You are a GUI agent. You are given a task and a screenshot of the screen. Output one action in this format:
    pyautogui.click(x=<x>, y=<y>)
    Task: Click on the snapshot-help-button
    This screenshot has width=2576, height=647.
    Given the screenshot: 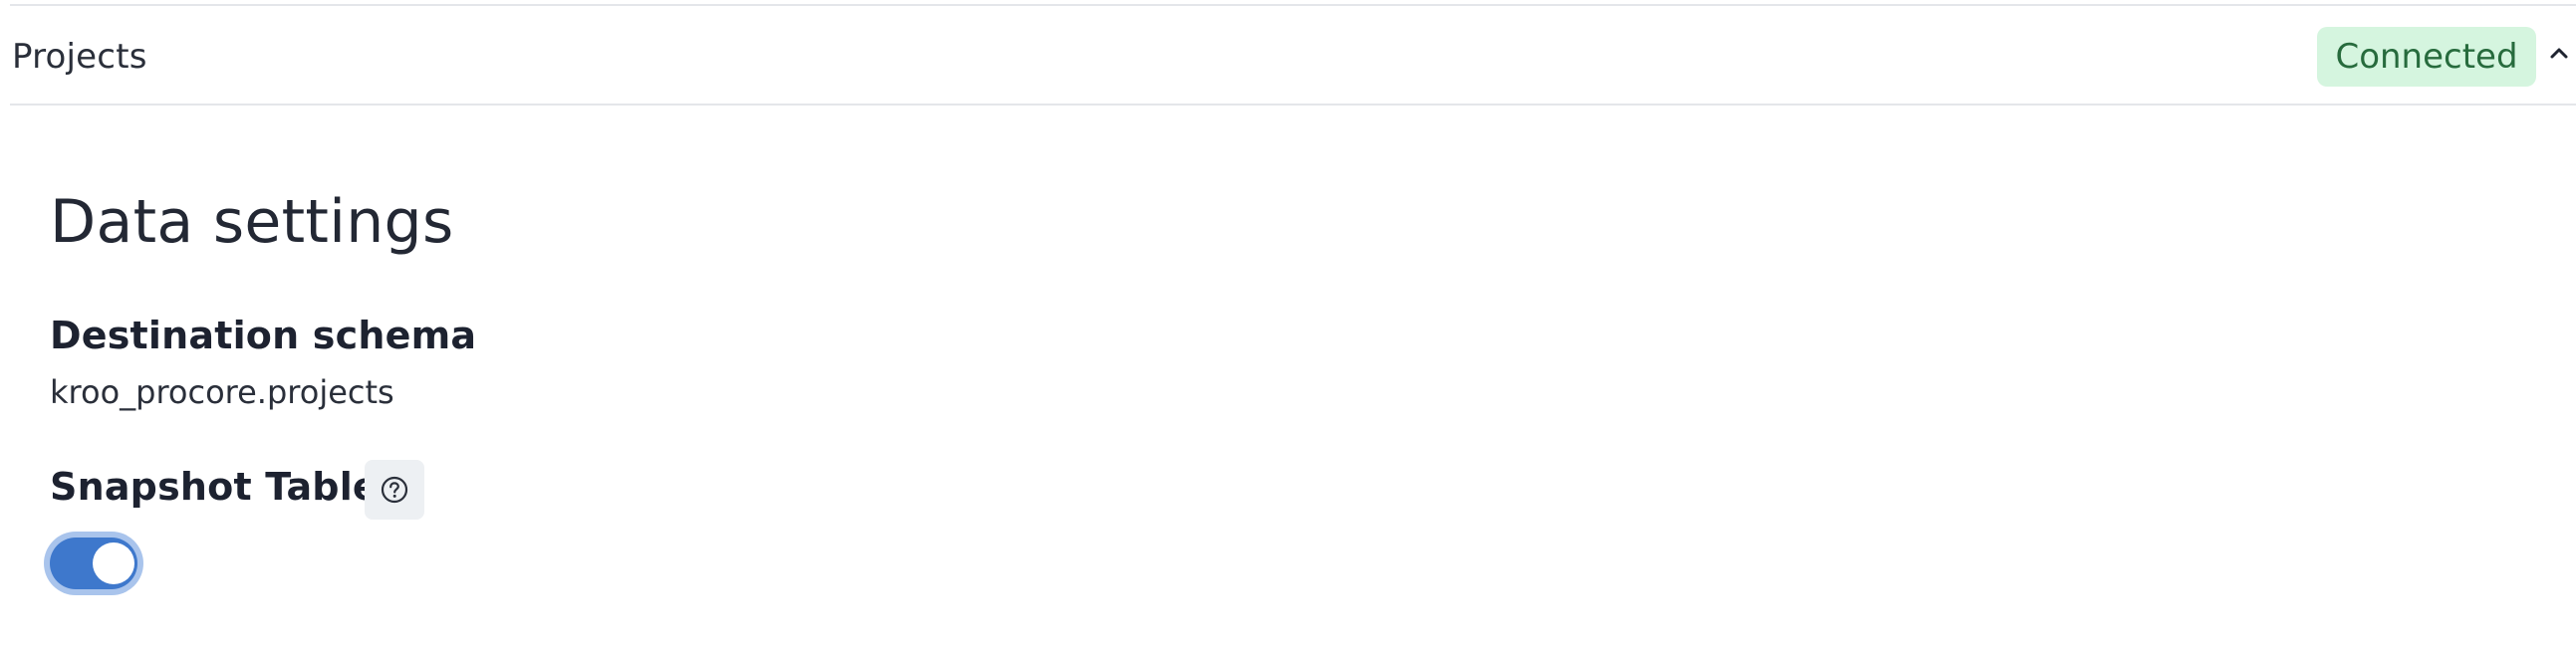 What is the action you would take?
    pyautogui.click(x=394, y=490)
    